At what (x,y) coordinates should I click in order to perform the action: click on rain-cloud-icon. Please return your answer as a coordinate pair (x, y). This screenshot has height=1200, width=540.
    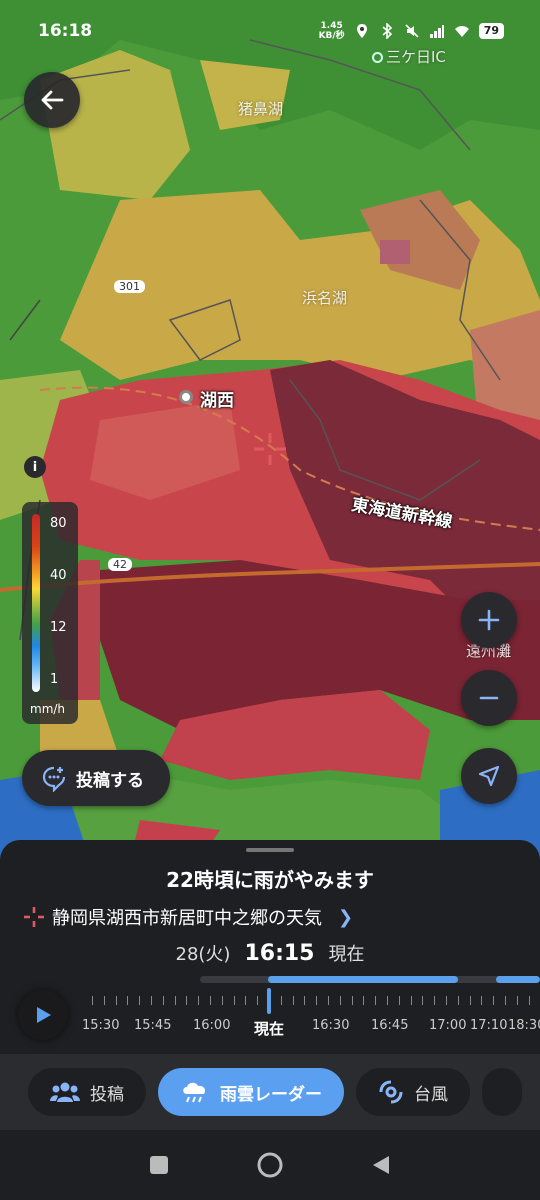
    Looking at the image, I should click on (194, 1092).